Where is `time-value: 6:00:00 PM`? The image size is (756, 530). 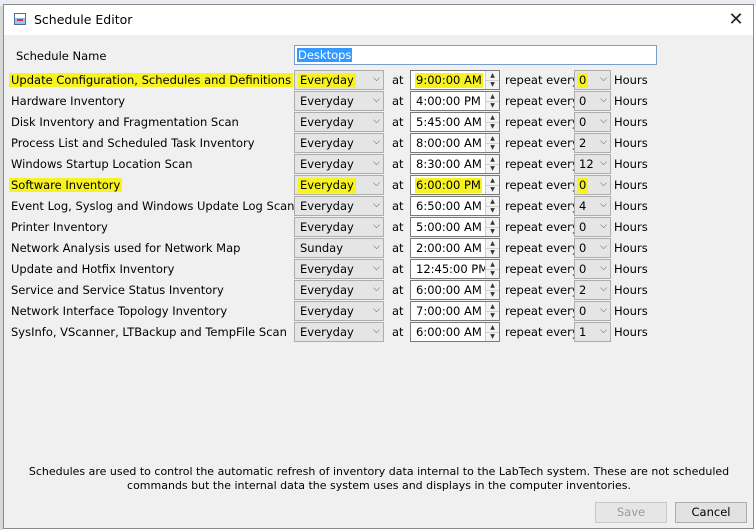
time-value: 6:00:00 PM is located at coordinates (448, 185).